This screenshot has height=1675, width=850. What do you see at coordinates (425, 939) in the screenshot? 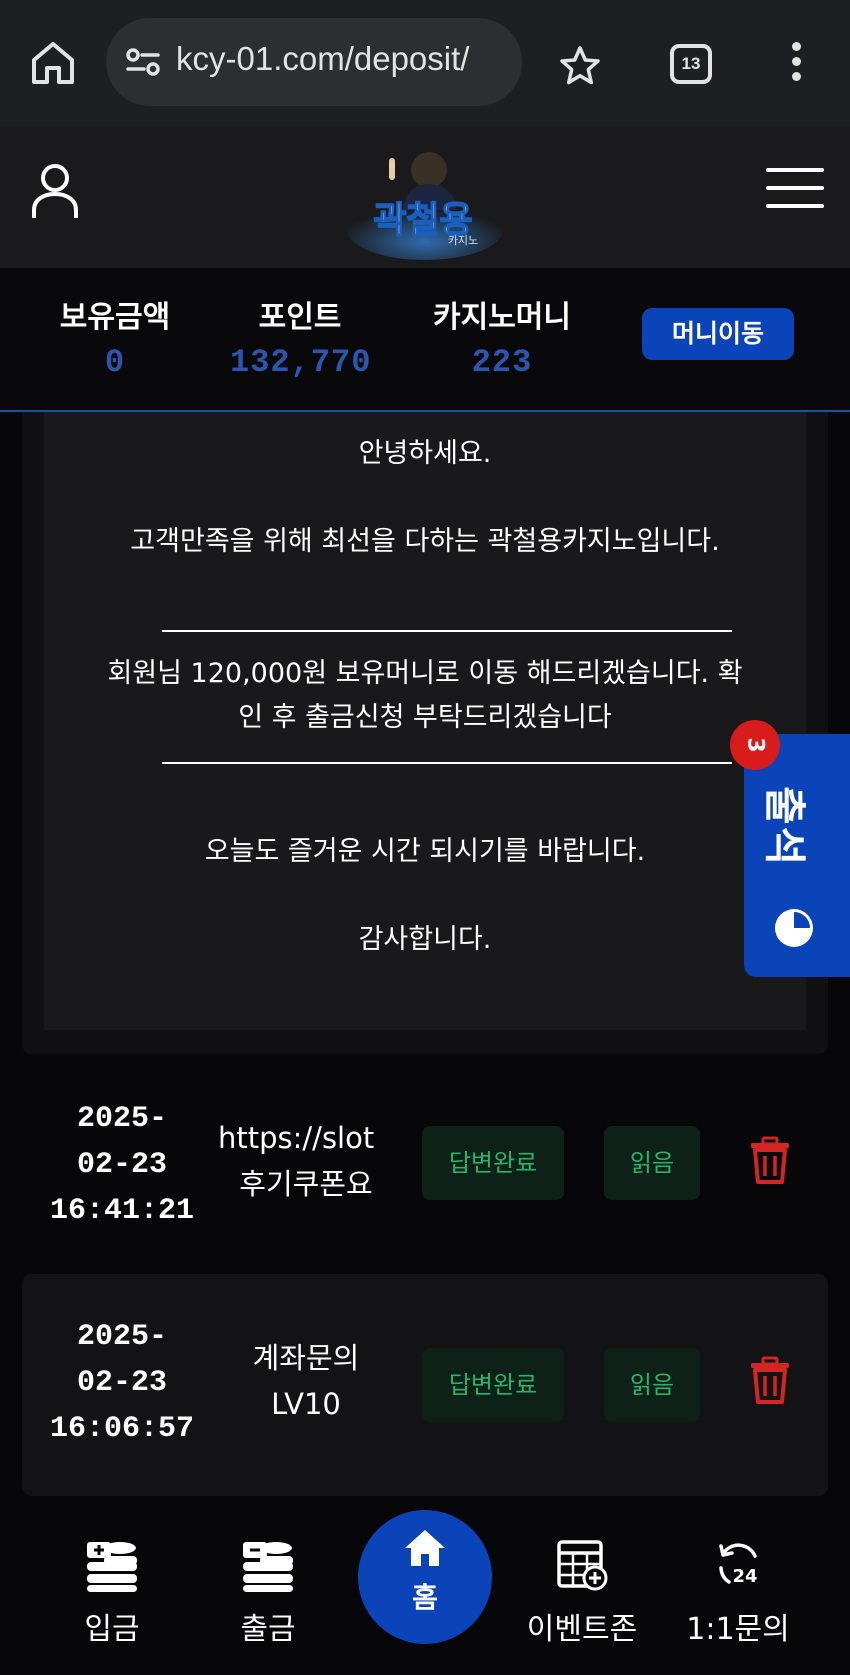
I see `reply-thanks: 감사합니다.` at bounding box center [425, 939].